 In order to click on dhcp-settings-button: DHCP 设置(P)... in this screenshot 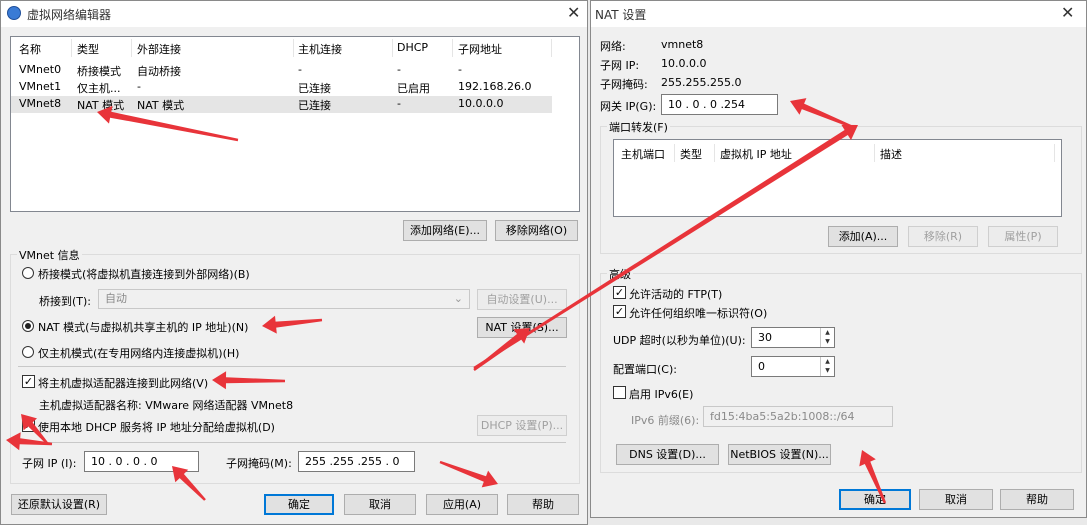, I will do `click(522, 425)`.